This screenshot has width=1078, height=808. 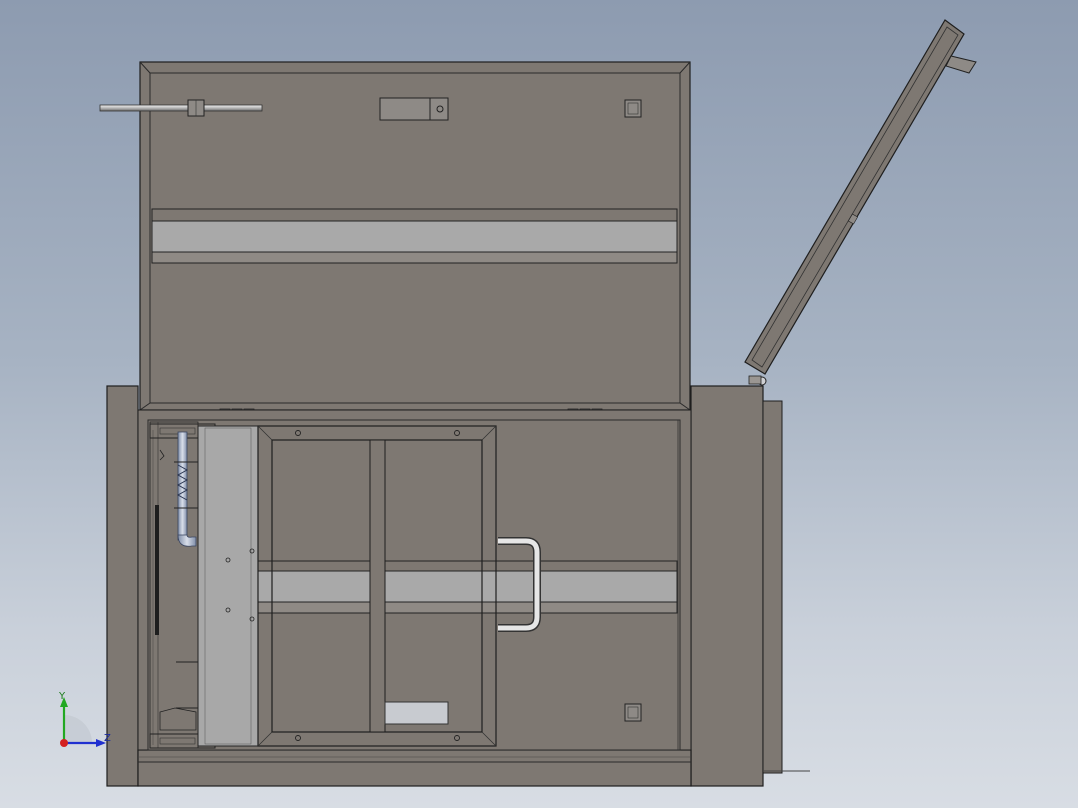 What do you see at coordinates (107, 738) in the screenshot?
I see `axis-z-label: Z` at bounding box center [107, 738].